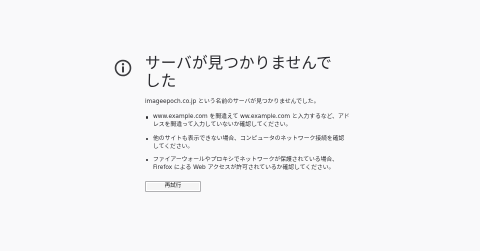 This screenshot has width=480, height=251. What do you see at coordinates (239, 72) in the screenshot?
I see `error-title: サーバが見つかりませんでした` at bounding box center [239, 72].